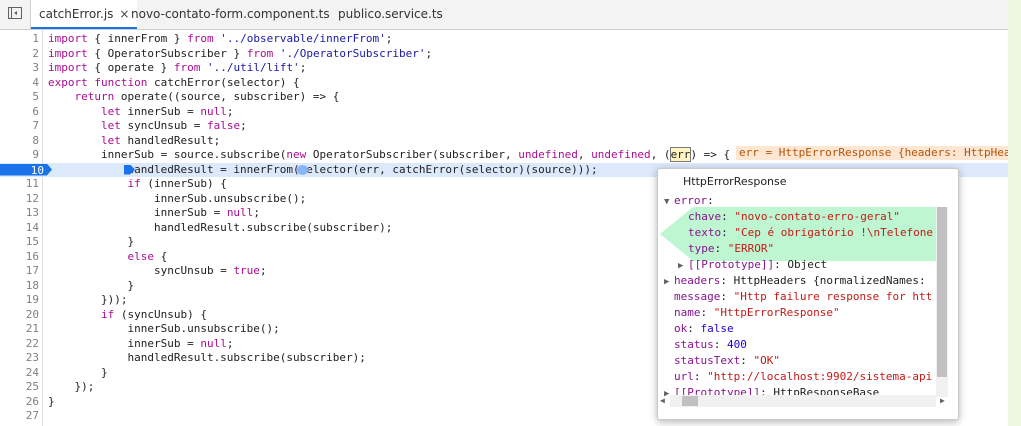  Describe the element at coordinates (19, 286) in the screenshot. I see `line-number: 18` at that location.